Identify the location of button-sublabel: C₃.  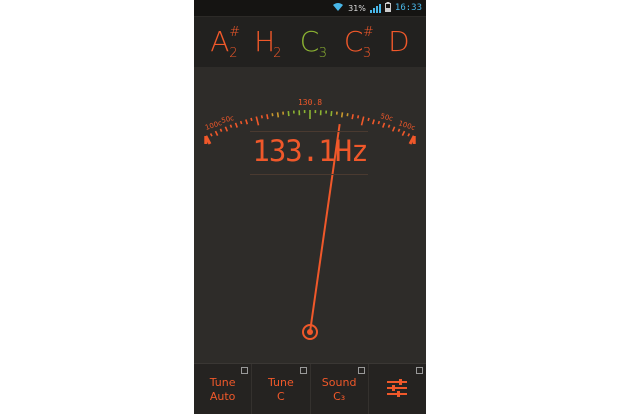
(339, 396).